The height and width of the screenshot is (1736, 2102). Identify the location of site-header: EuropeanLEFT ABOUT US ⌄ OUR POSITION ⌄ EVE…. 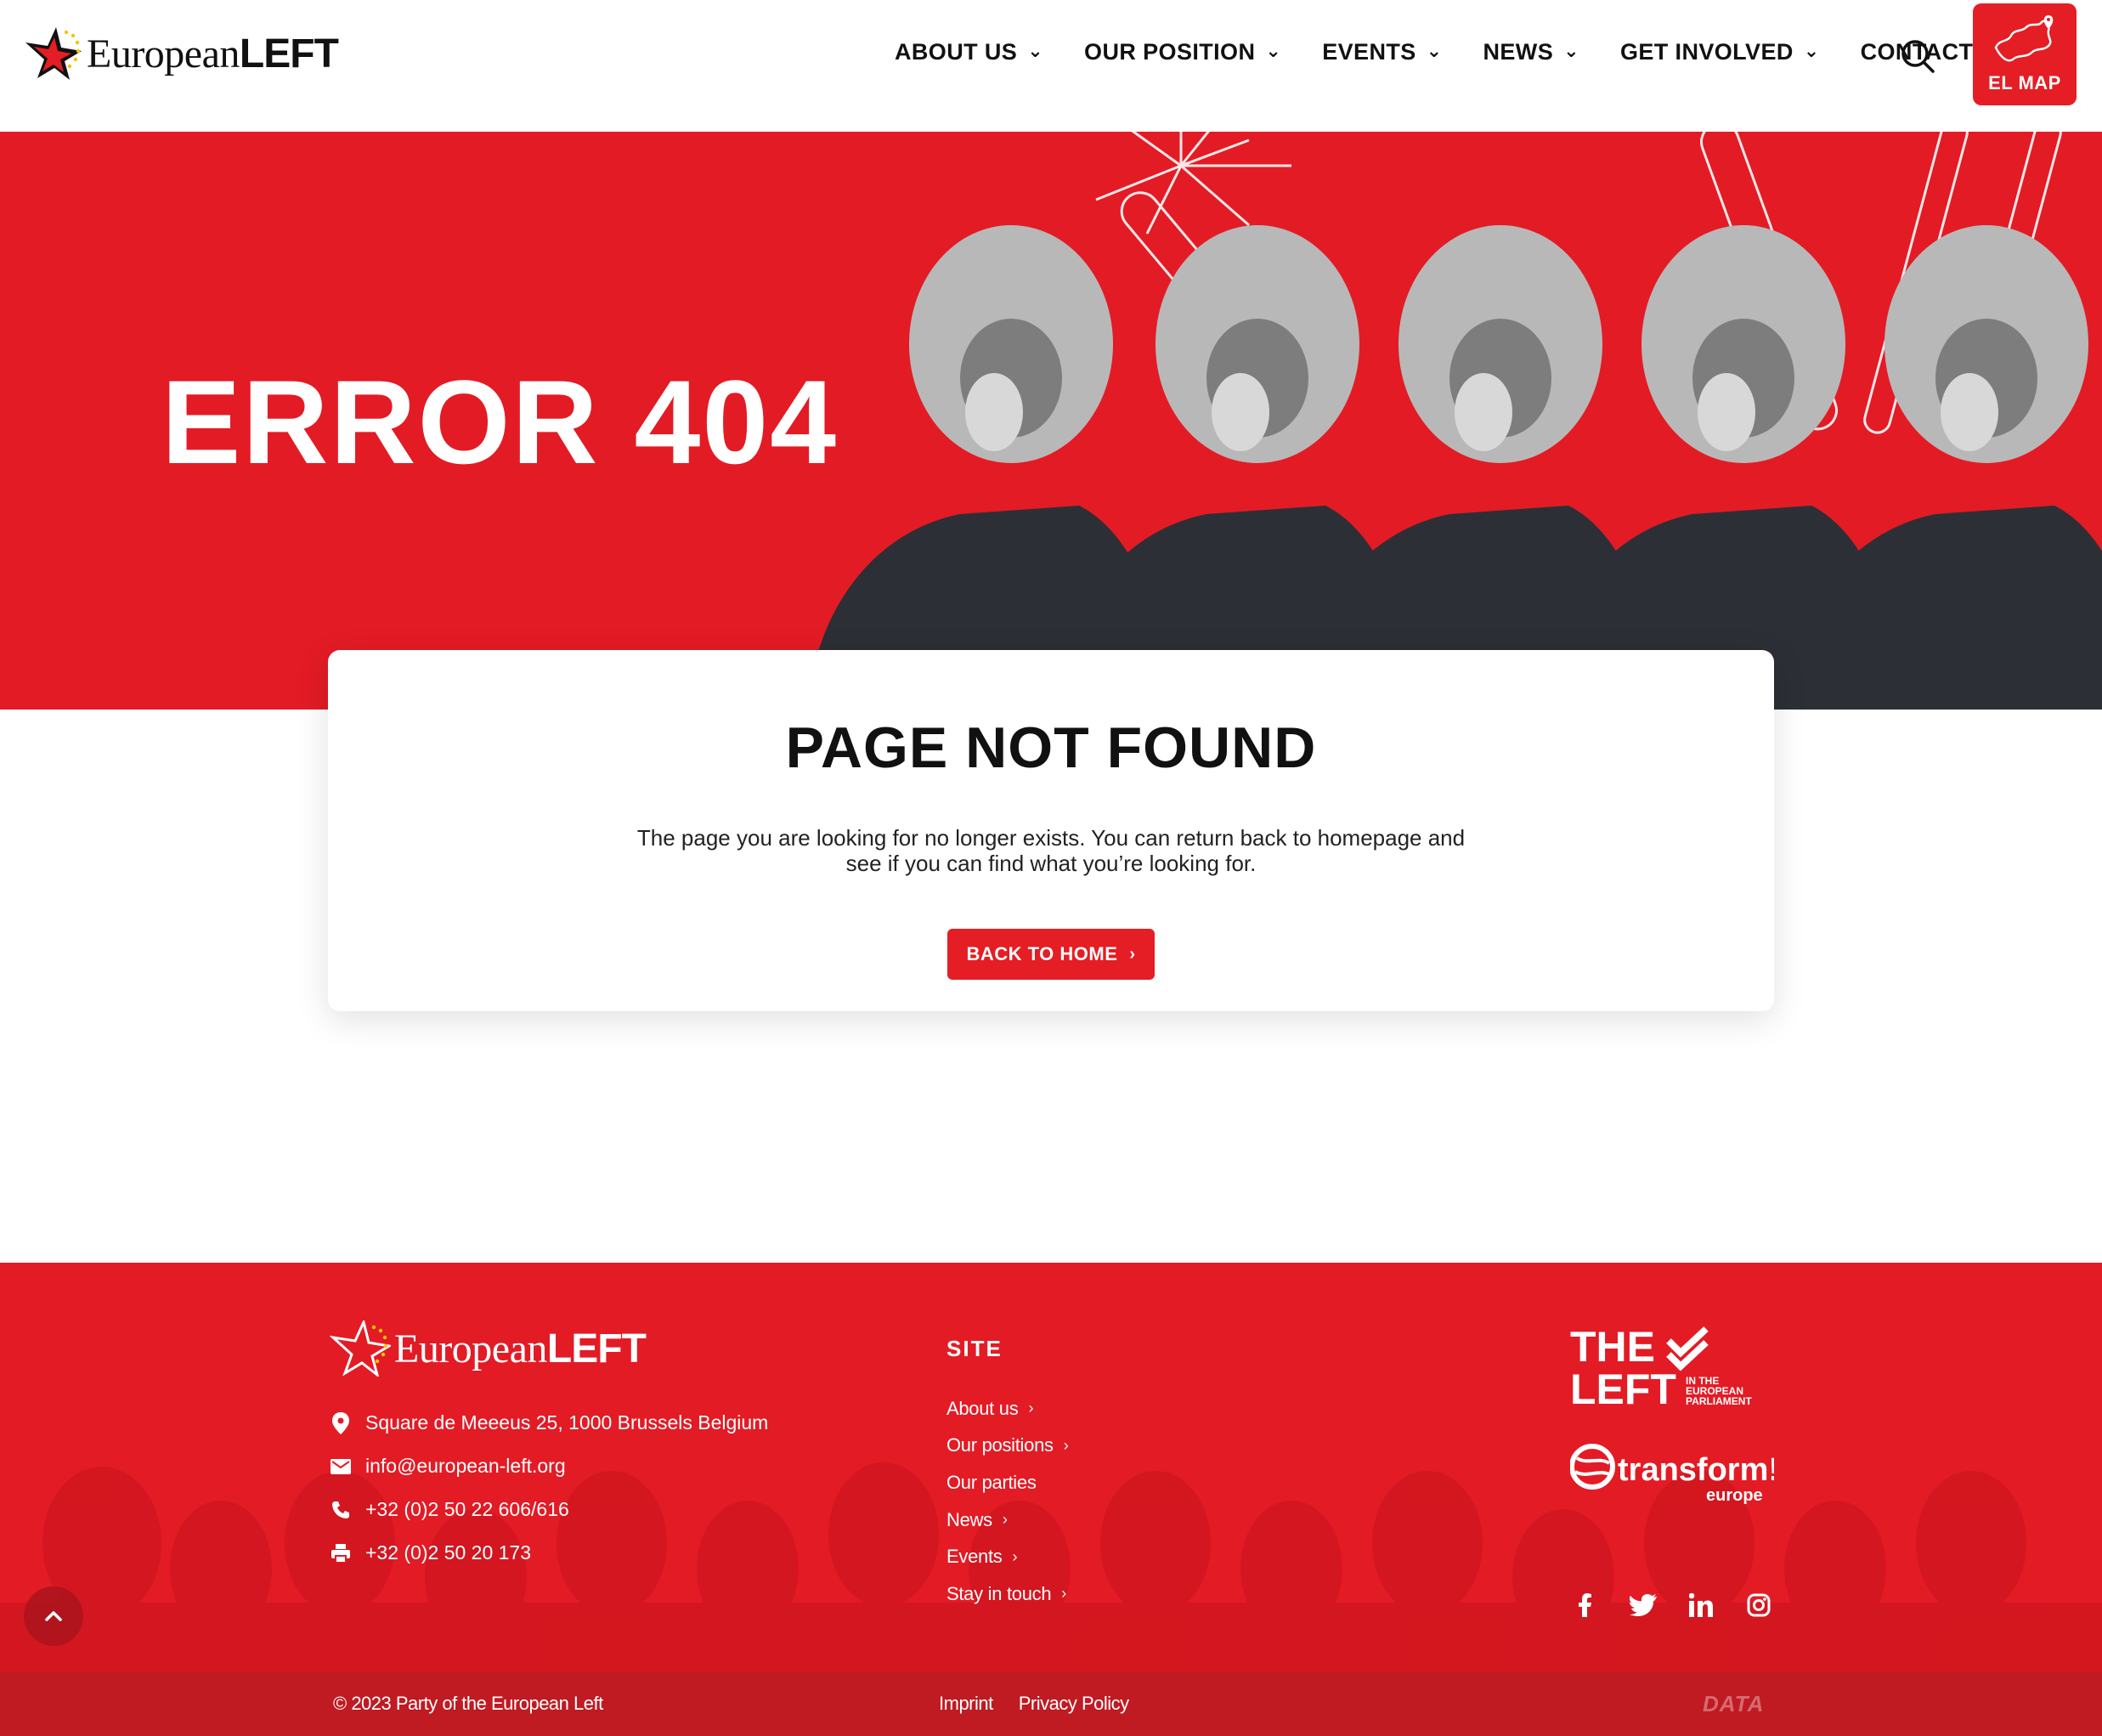
(1051, 66).